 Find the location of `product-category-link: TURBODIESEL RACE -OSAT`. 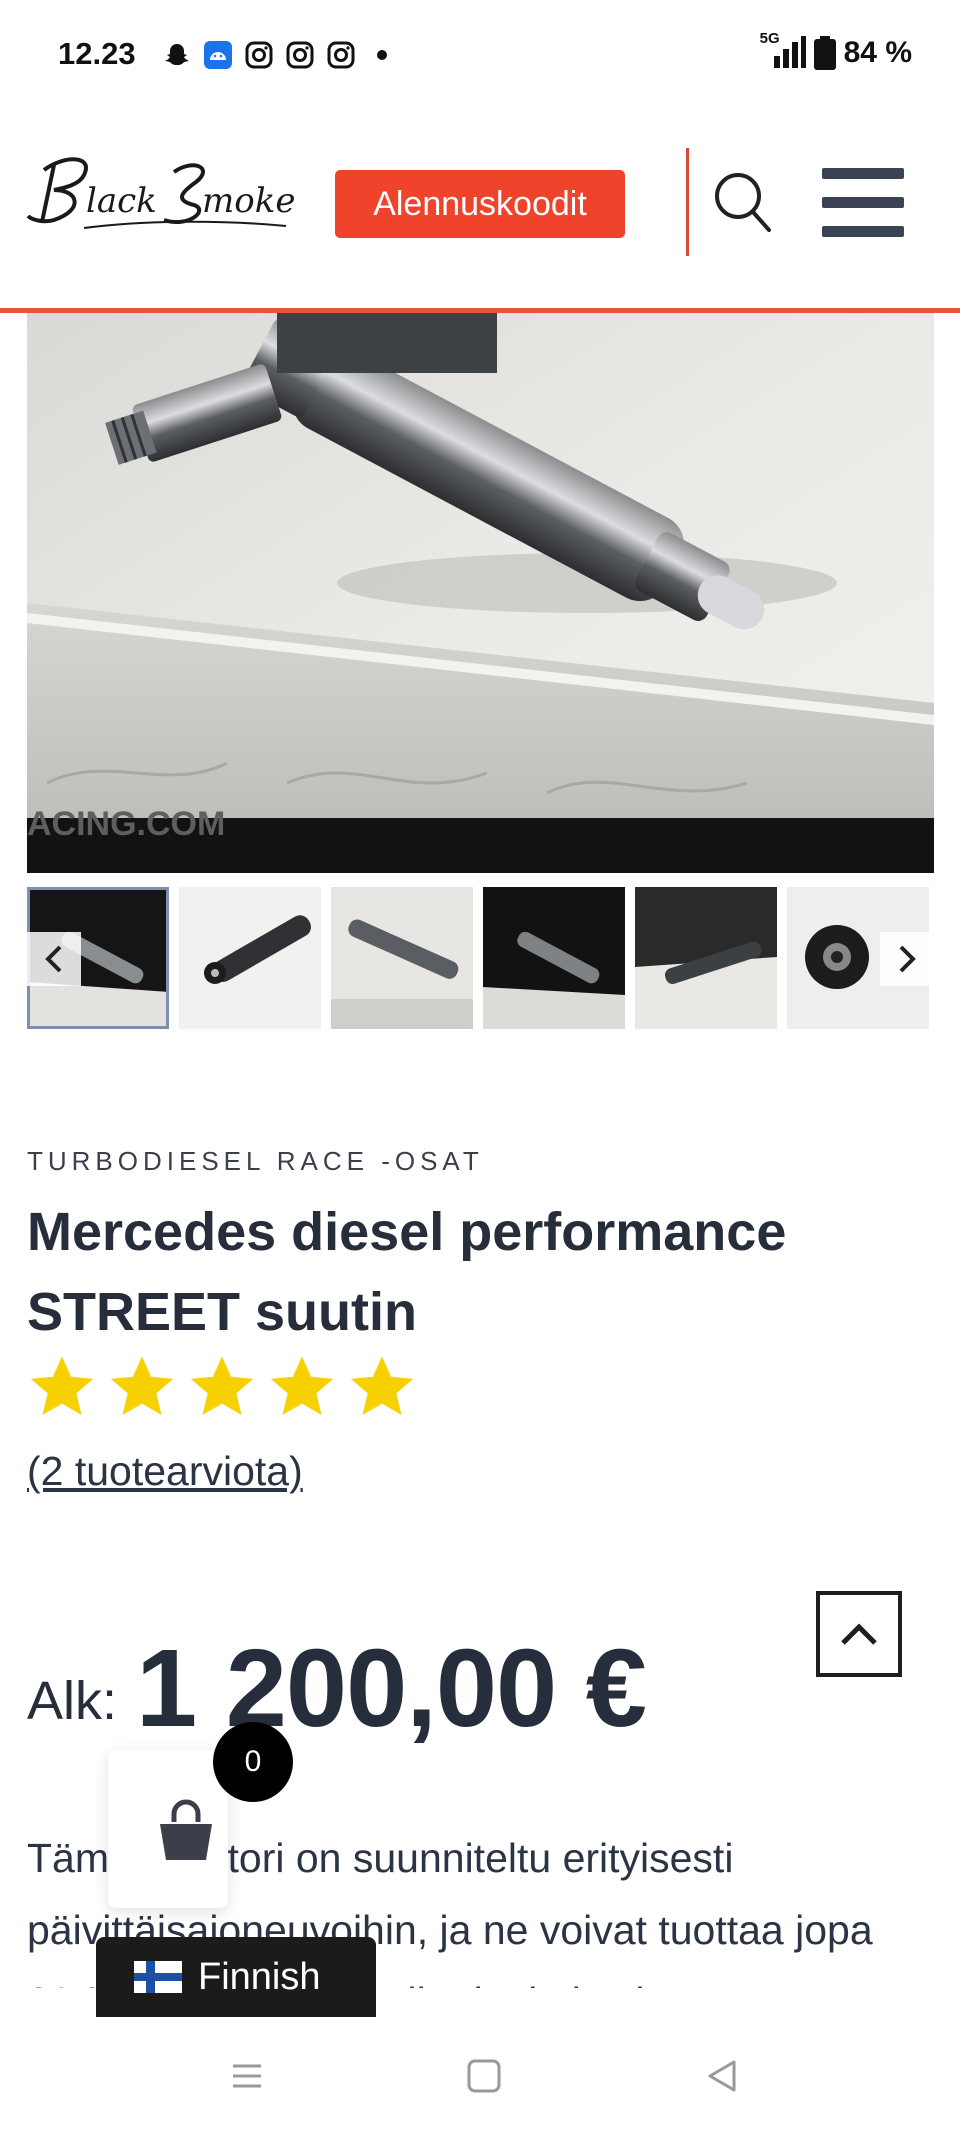

product-category-link: TURBODIESEL RACE -OSAT is located at coordinates (255, 1161).